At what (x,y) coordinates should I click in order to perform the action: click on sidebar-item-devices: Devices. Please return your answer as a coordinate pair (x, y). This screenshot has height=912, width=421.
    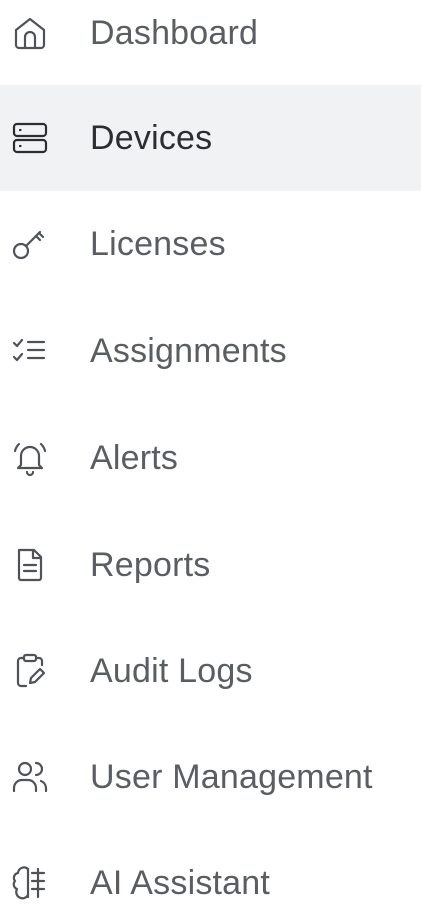
    Looking at the image, I should click on (210, 138).